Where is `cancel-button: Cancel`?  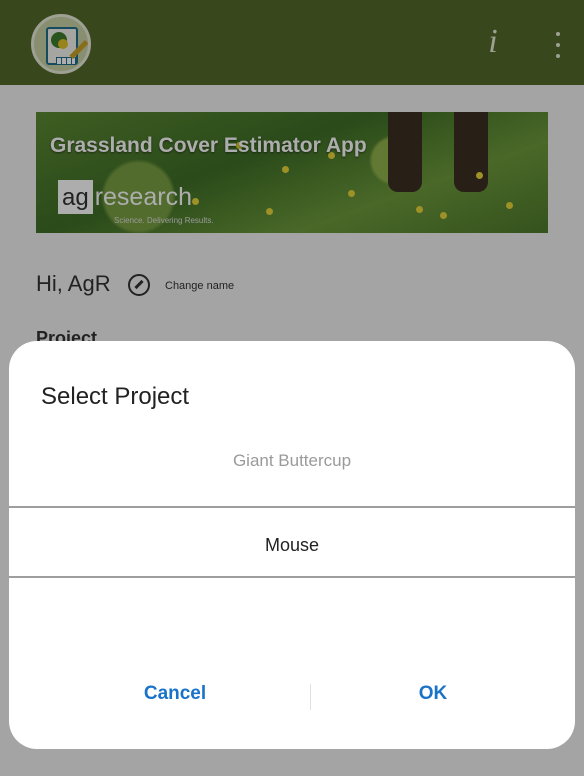
cancel-button: Cancel is located at coordinates (175, 698).